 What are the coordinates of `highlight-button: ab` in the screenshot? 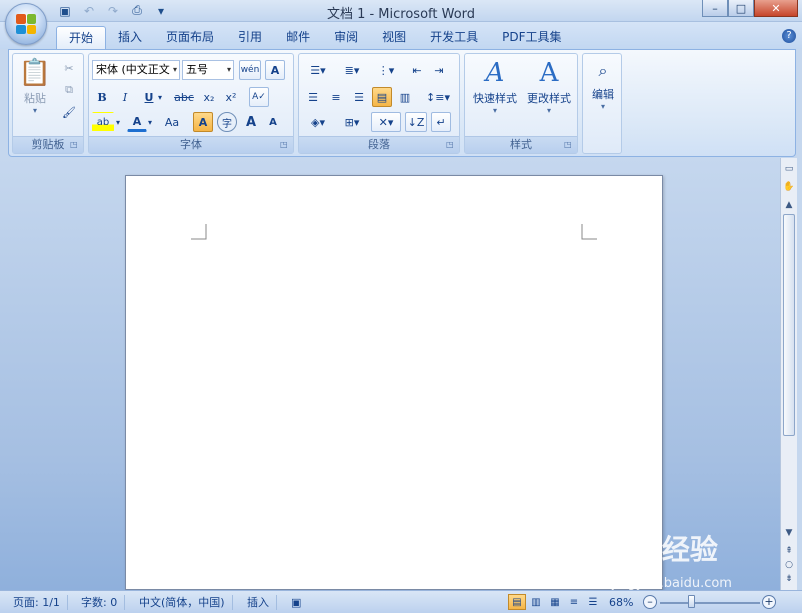 It's located at (103, 122).